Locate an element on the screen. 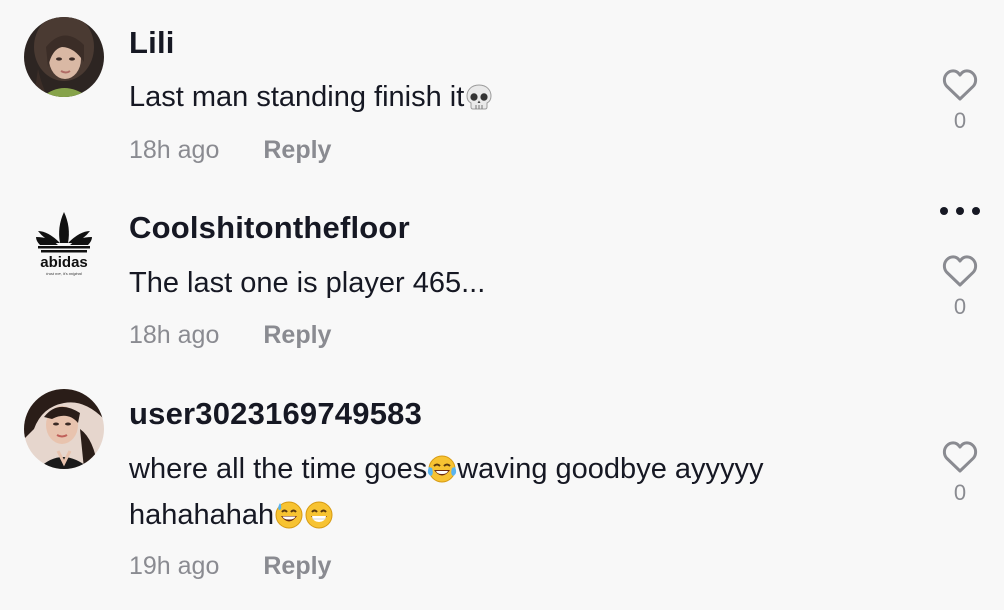 Image resolution: width=1004 pixels, height=610 pixels. comment-meta: 19h ago Reply is located at coordinates (230, 566).